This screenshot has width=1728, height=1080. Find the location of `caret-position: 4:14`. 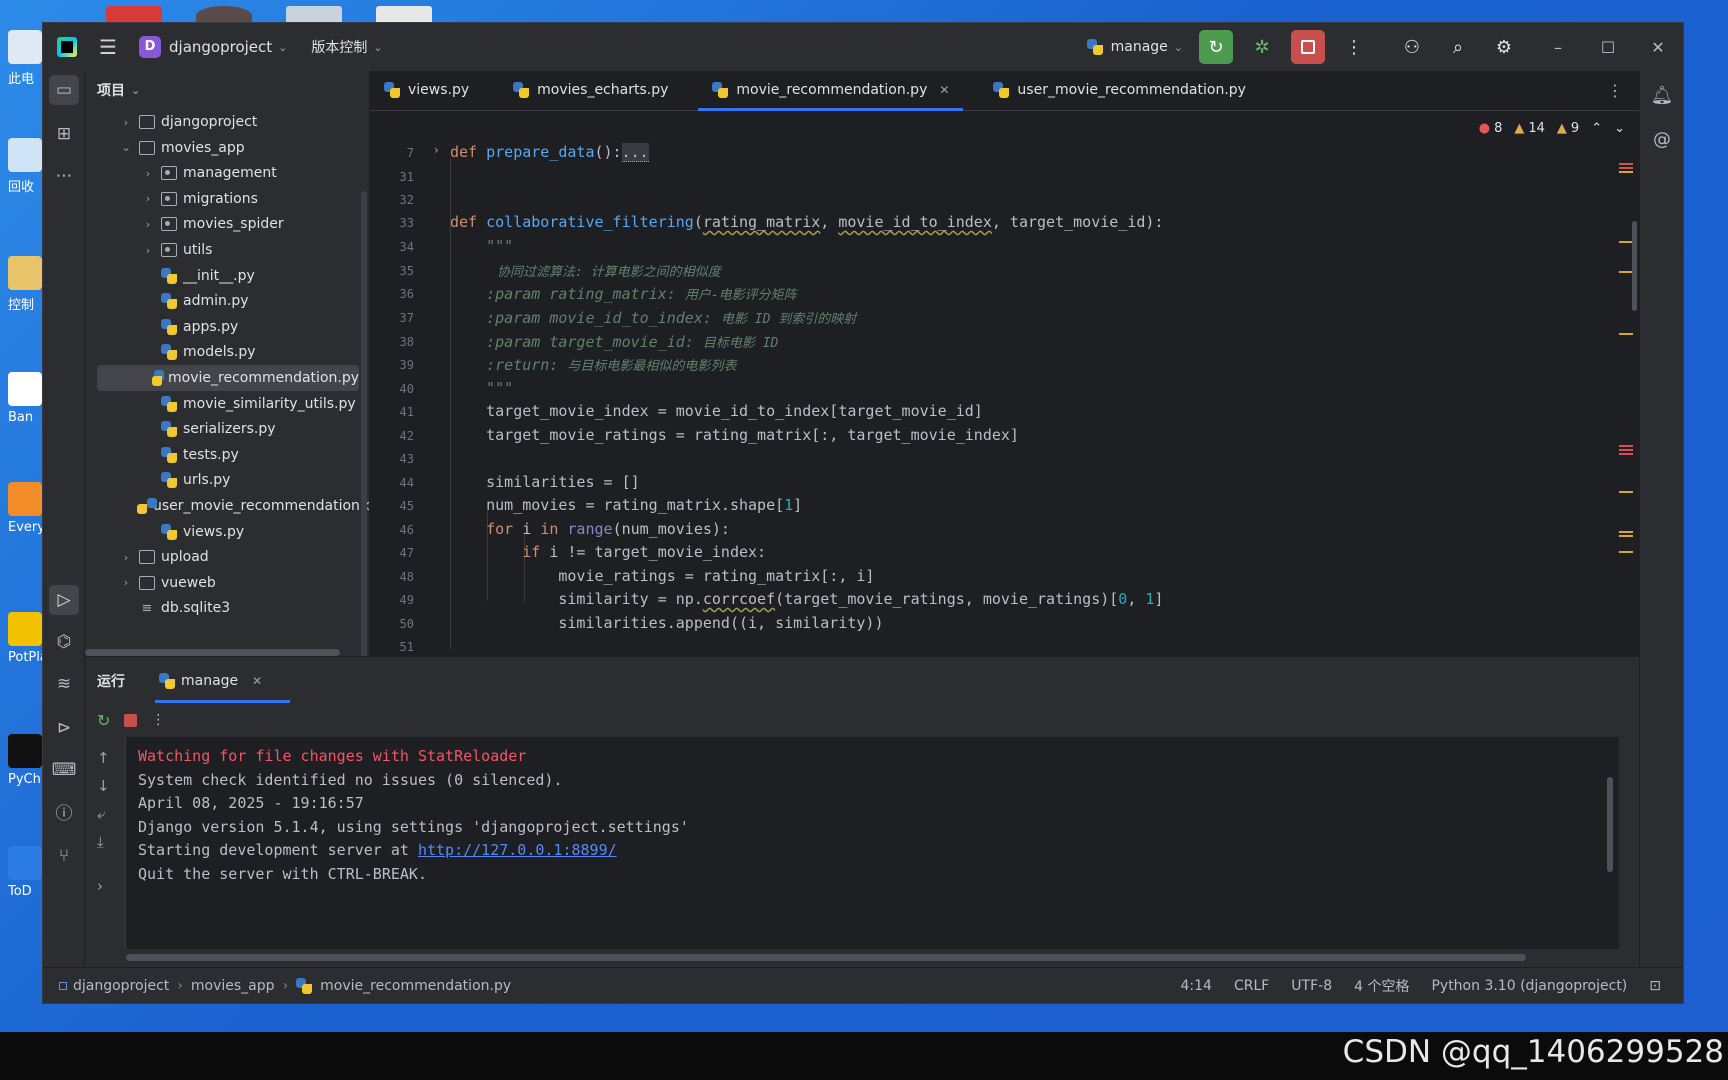

caret-position: 4:14 is located at coordinates (1195, 986).